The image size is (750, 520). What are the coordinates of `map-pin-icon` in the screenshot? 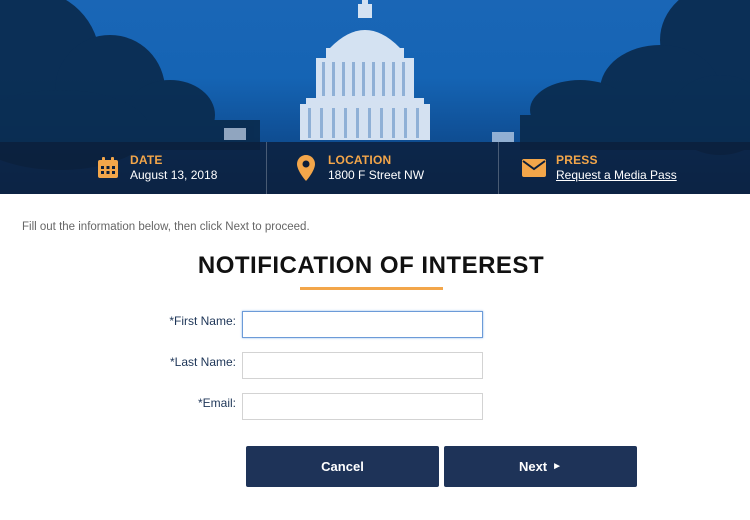 It's located at (306, 168).